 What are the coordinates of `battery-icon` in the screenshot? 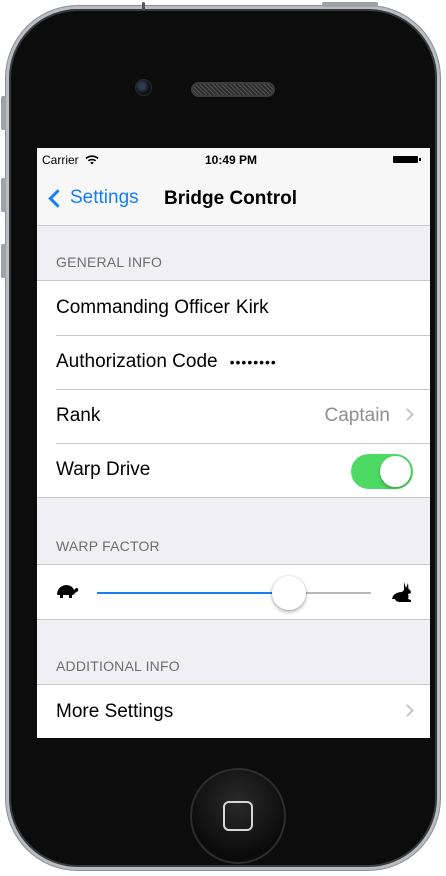 It's located at (407, 159).